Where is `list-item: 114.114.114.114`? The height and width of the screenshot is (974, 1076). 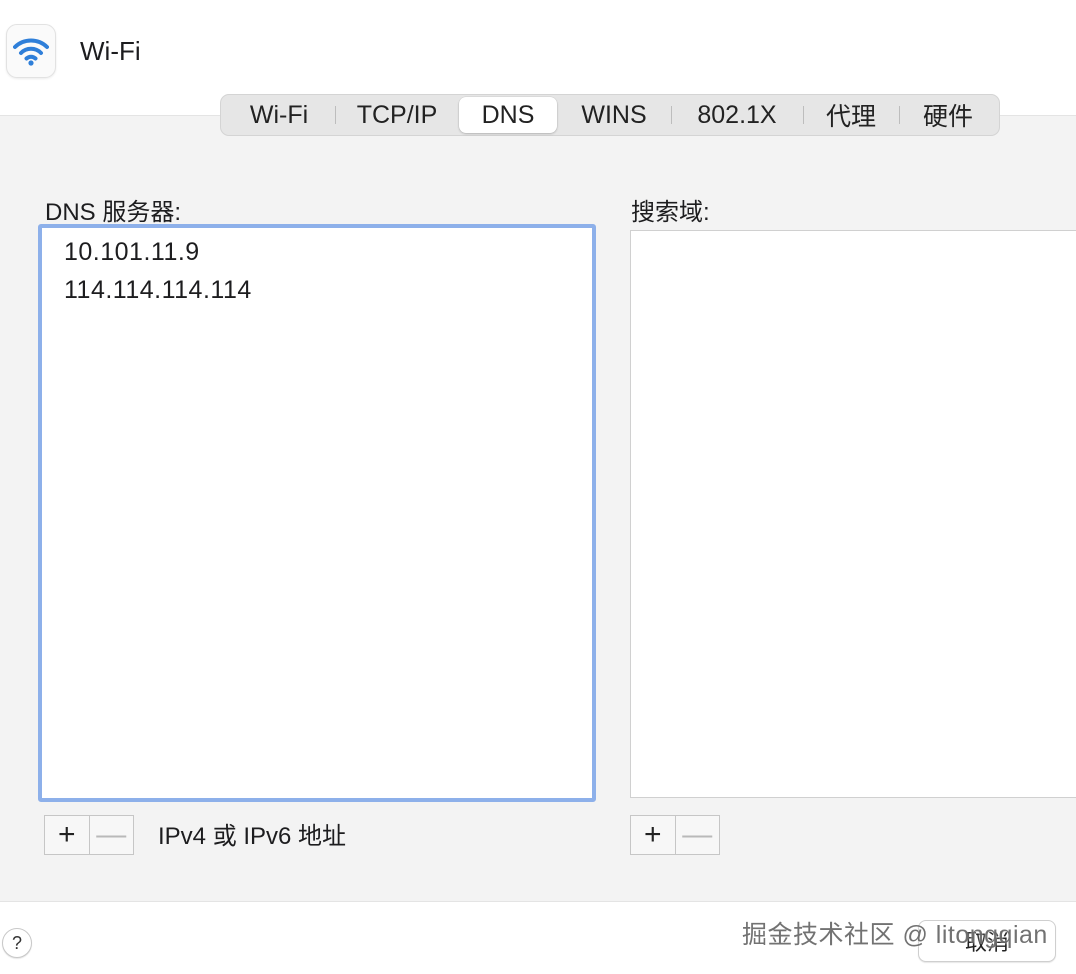 list-item: 114.114.114.114 is located at coordinates (158, 290).